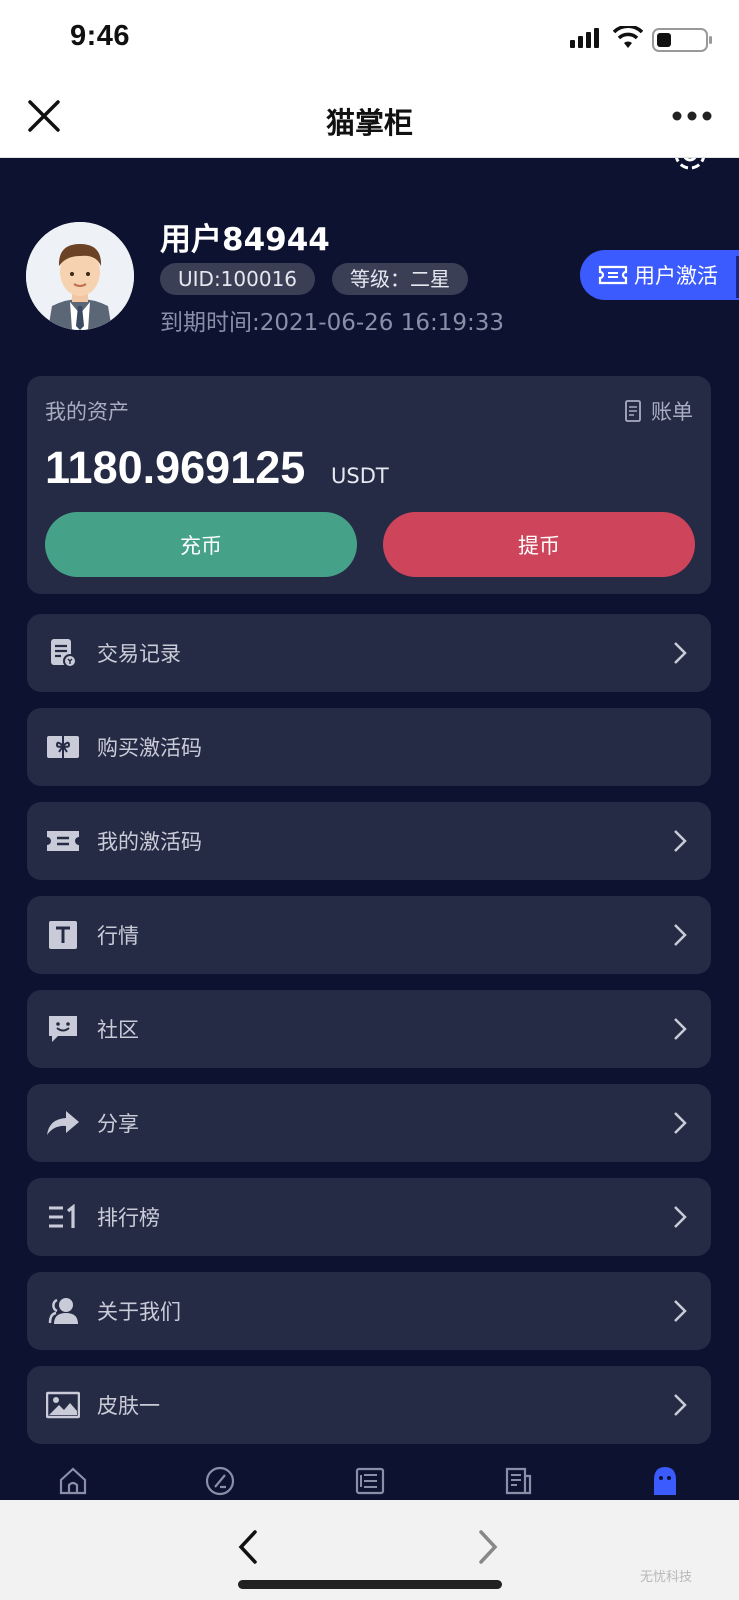 Image resolution: width=739 pixels, height=1600 pixels. What do you see at coordinates (488, 1547) in the screenshot?
I see `forward-arrow-icon` at bounding box center [488, 1547].